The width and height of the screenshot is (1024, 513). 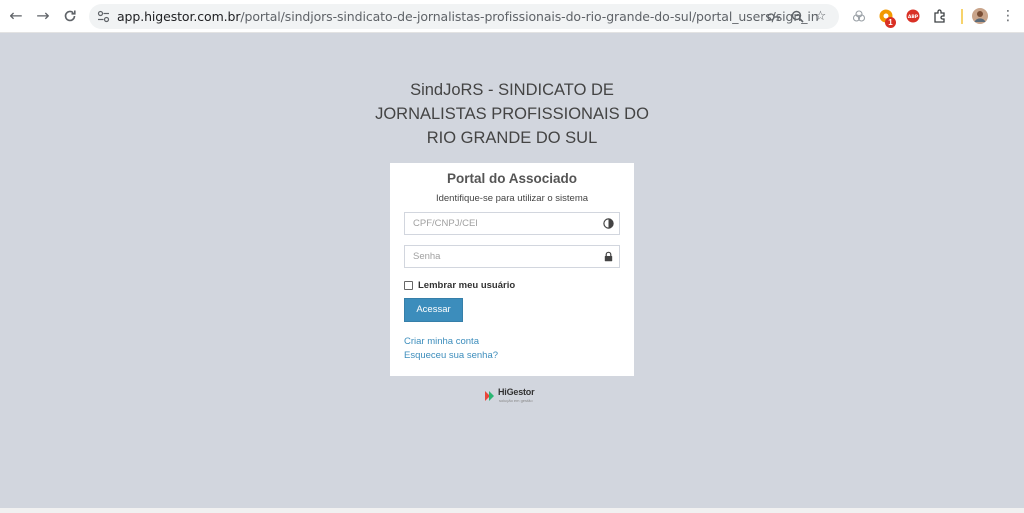 I want to click on forgot-password-link: Esqueceu sua senha?, so click(x=451, y=355).